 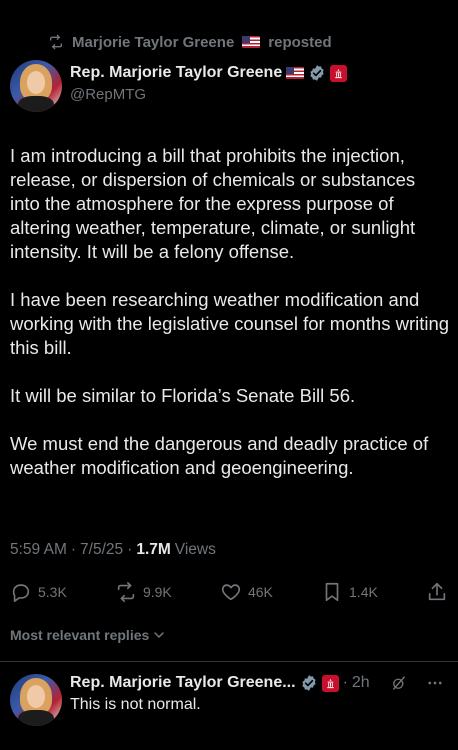 What do you see at coordinates (101, 550) in the screenshot?
I see `post-date: 7/5/25` at bounding box center [101, 550].